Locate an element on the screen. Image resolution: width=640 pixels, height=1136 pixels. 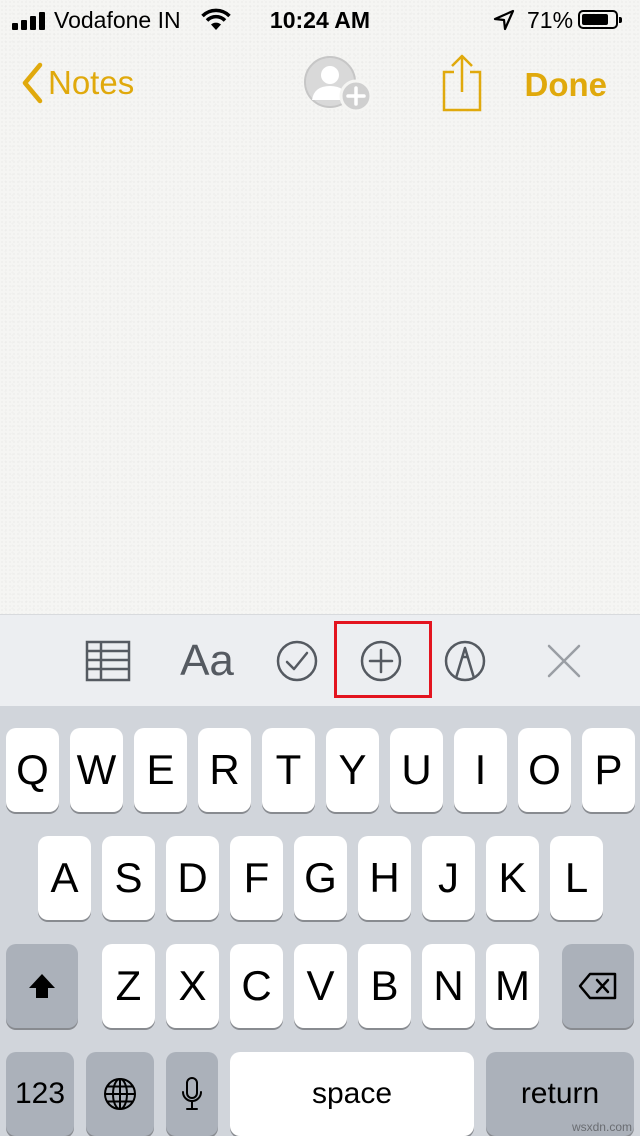
close-icon is located at coordinates (564, 661).